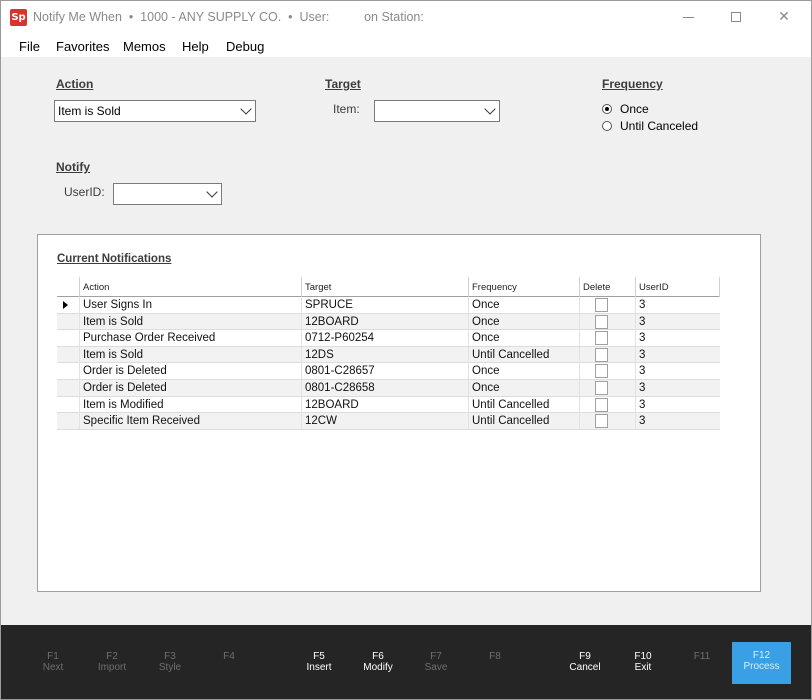 The image size is (812, 700). I want to click on table-row: Purchase Order Received 0712-P60254 Once 3, so click(388, 338).